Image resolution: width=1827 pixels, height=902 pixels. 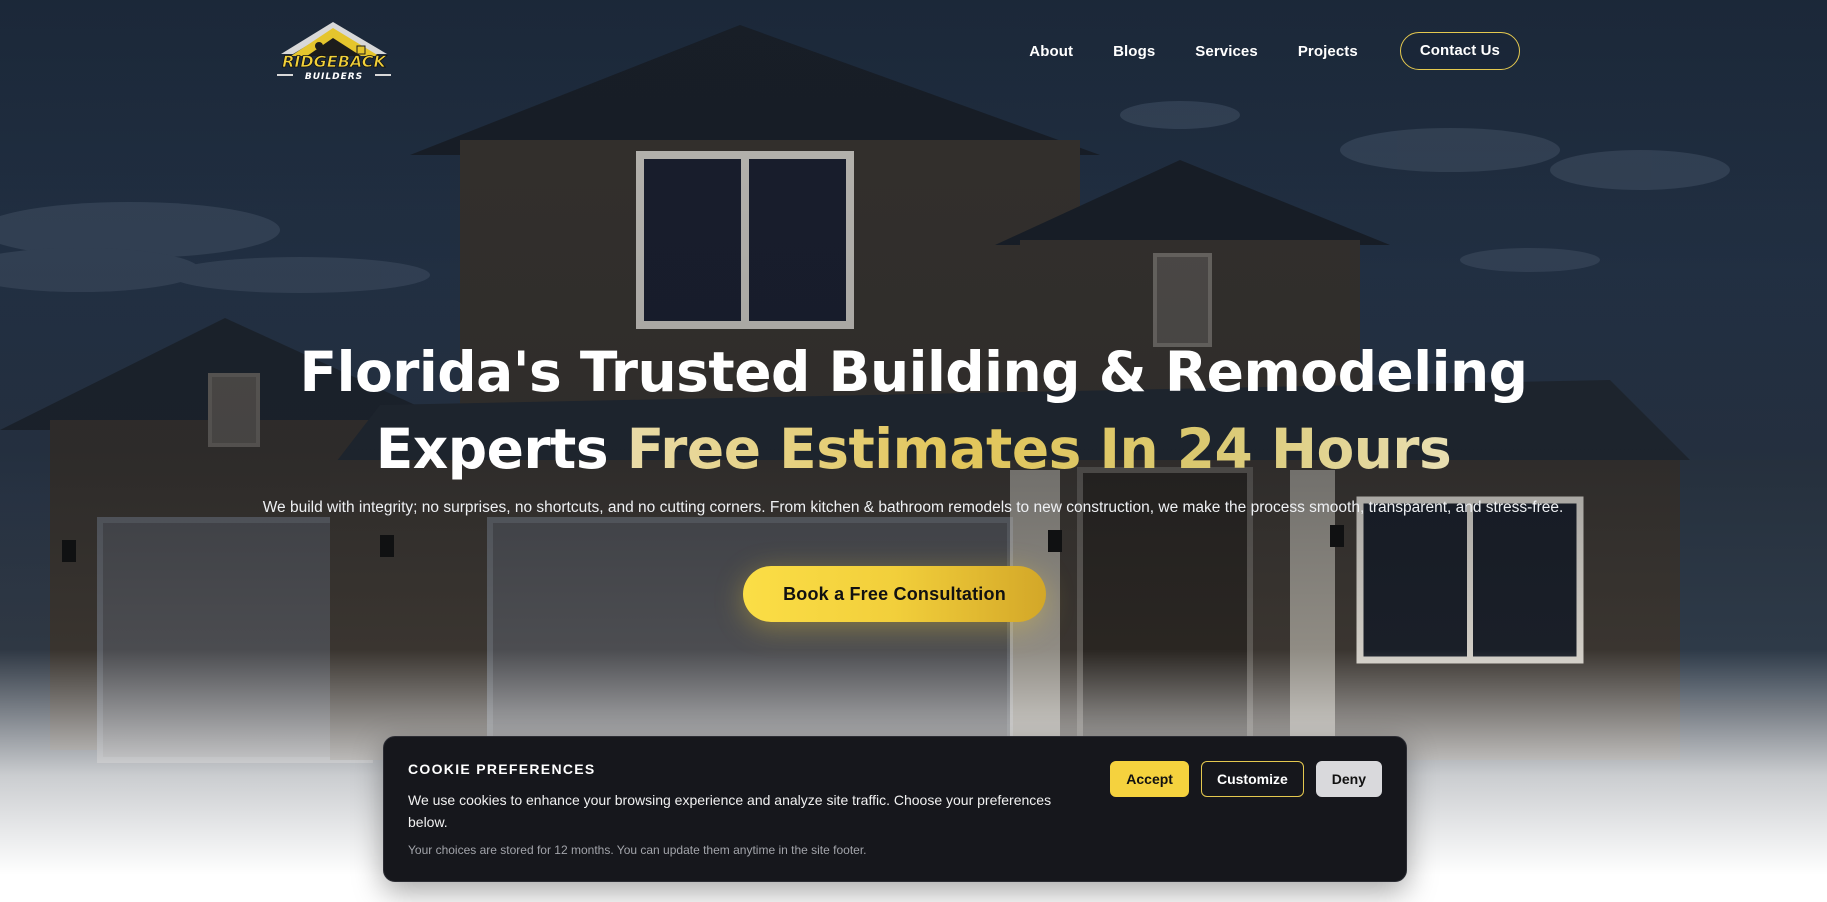 I want to click on headline-line-1: Florida's Trusted Building & Remodeling, so click(x=913, y=372).